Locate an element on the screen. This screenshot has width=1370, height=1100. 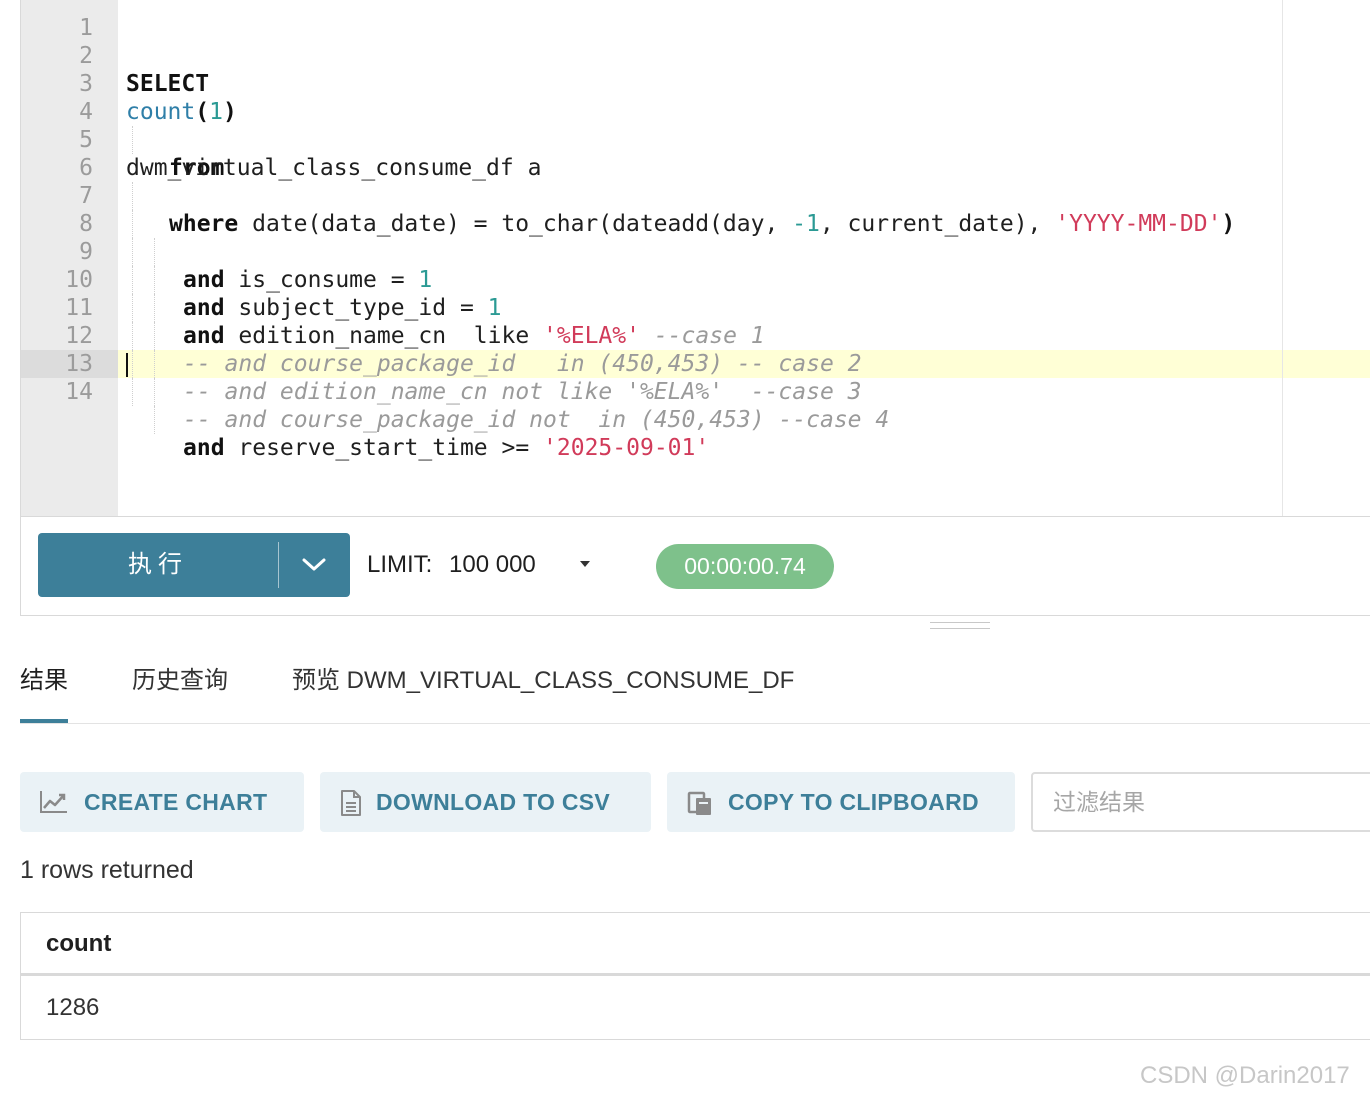
create-chart-button: CREATE CHART is located at coordinates (162, 802).